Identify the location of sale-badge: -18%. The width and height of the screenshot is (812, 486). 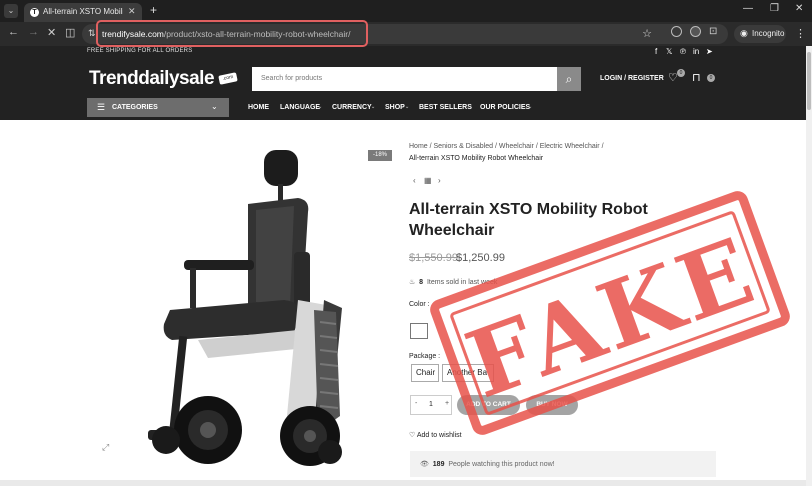
(380, 155).